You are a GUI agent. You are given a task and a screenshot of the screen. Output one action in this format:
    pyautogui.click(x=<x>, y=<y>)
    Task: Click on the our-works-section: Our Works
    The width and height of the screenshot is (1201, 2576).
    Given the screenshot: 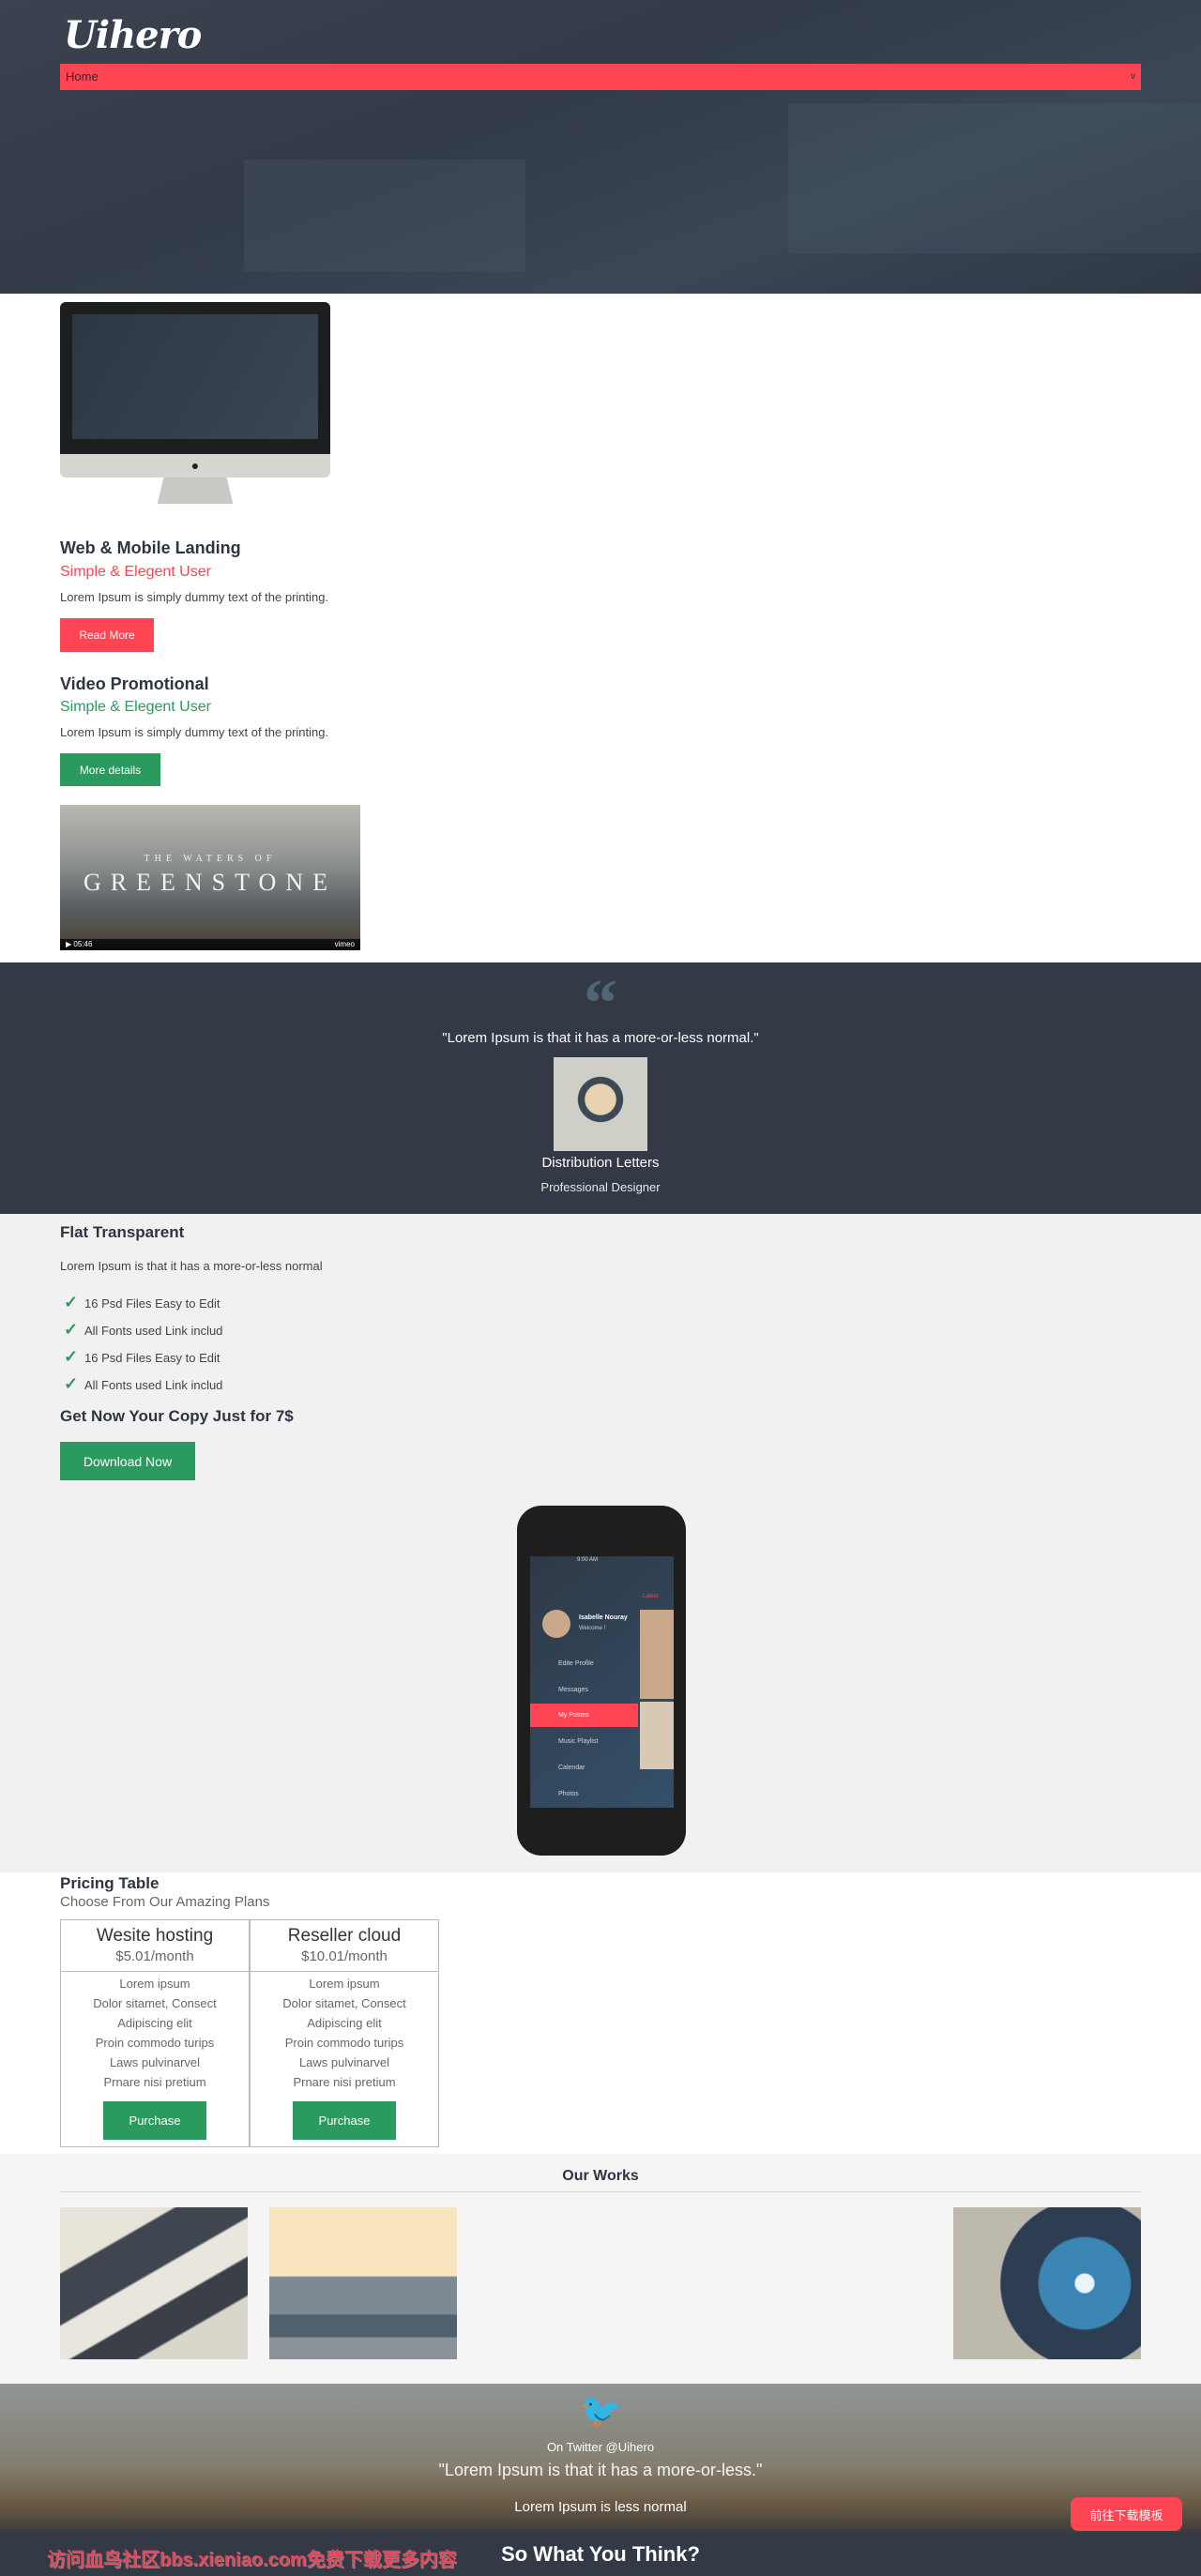 What is the action you would take?
    pyautogui.click(x=600, y=2269)
    